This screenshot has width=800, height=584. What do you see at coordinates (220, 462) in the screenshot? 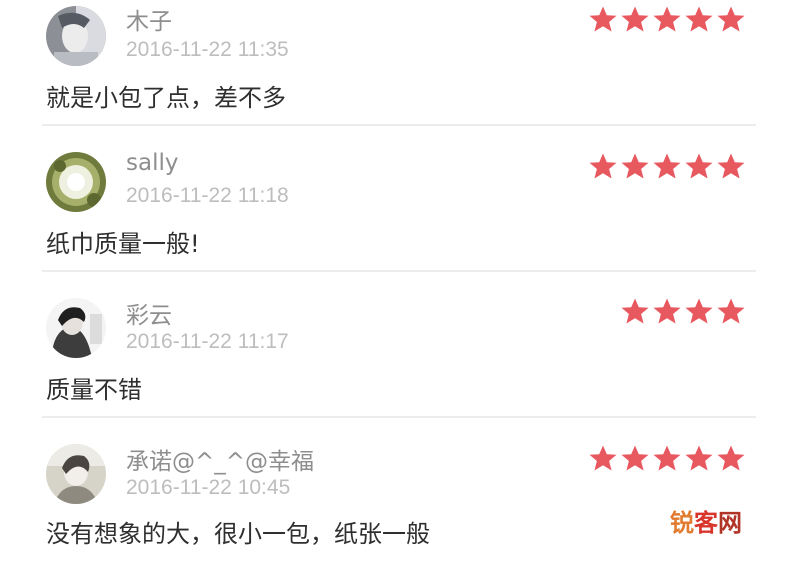
I see `username: 承诺@^_^@幸福` at bounding box center [220, 462].